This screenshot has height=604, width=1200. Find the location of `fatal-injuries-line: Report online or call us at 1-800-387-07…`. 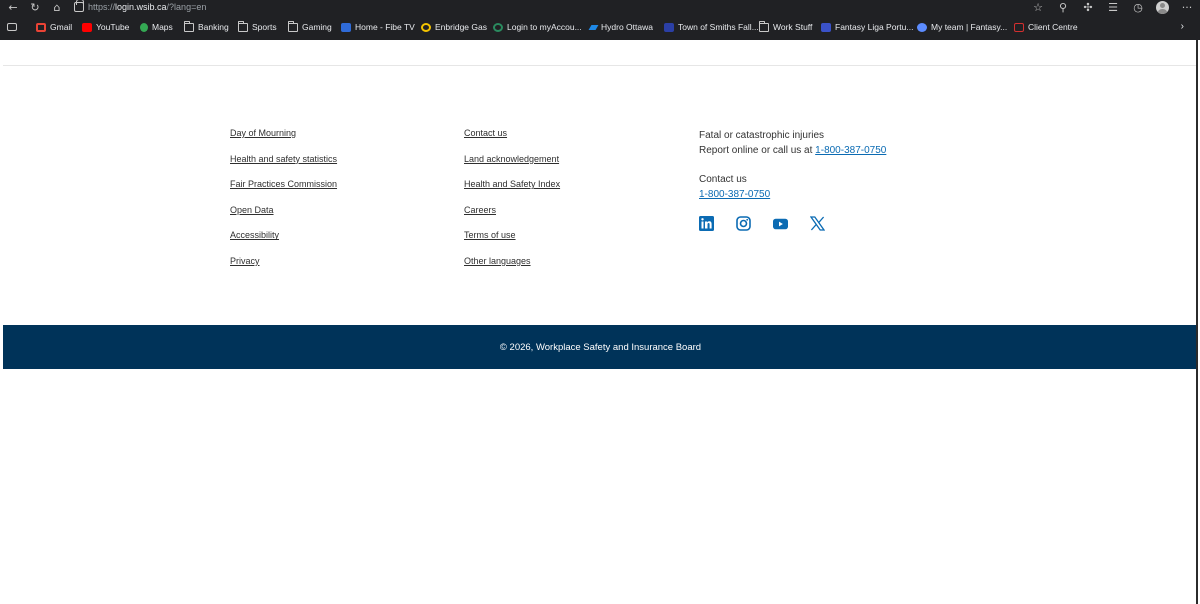

fatal-injuries-line: Report online or call us at 1-800-387-07… is located at coordinates (793, 150).